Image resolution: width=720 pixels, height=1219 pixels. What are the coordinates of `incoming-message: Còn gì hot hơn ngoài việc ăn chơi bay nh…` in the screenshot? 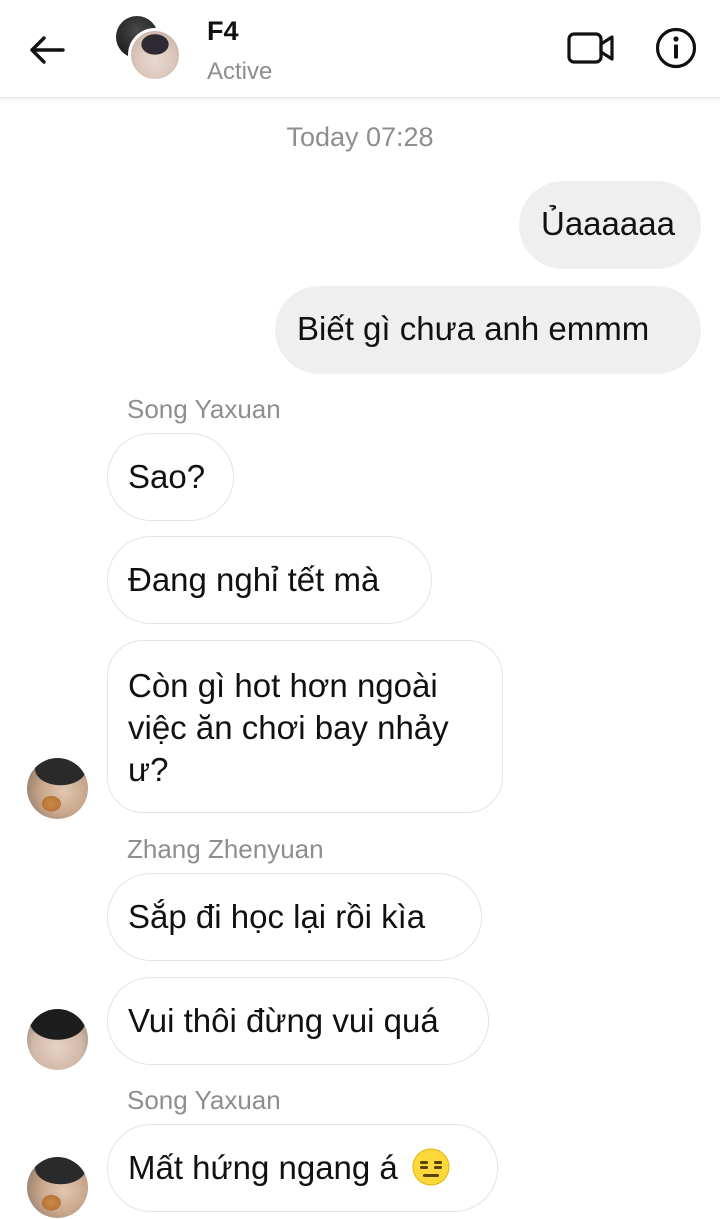 It's located at (305, 726).